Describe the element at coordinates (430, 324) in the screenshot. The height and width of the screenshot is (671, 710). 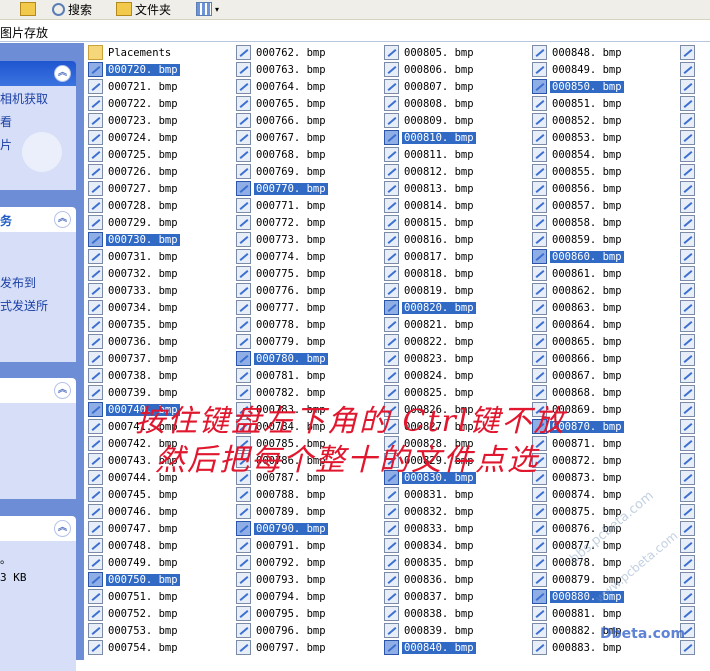
I see `list-item: 000821. bmp` at that location.